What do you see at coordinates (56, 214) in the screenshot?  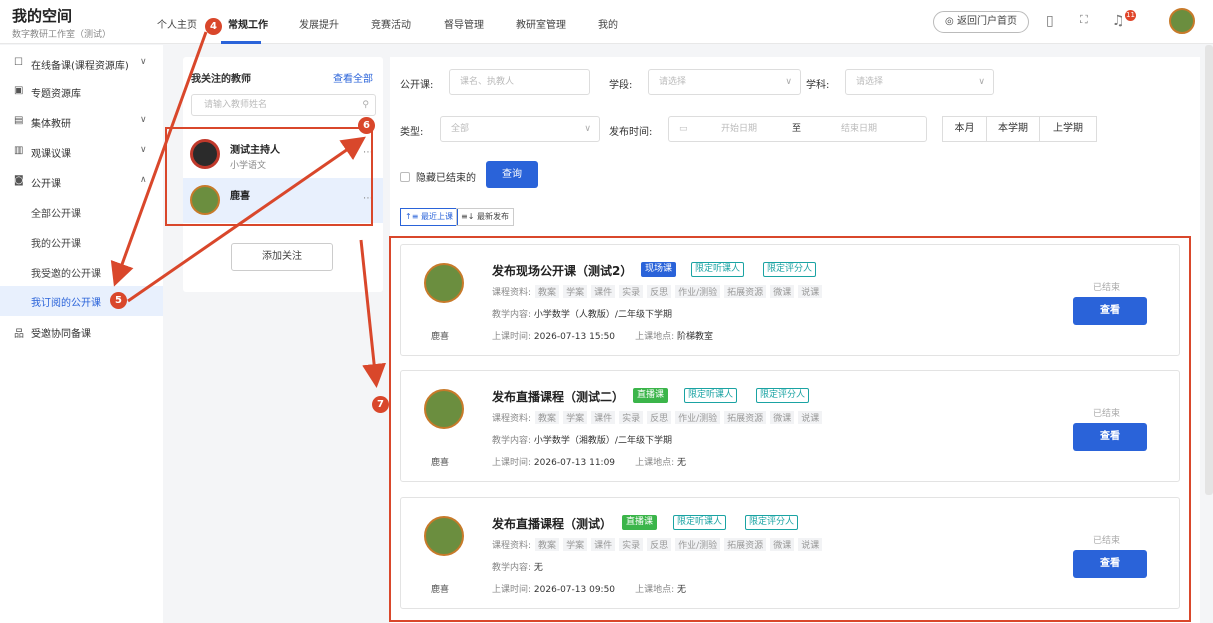 I see `sidebar-label: 全部公开课` at bounding box center [56, 214].